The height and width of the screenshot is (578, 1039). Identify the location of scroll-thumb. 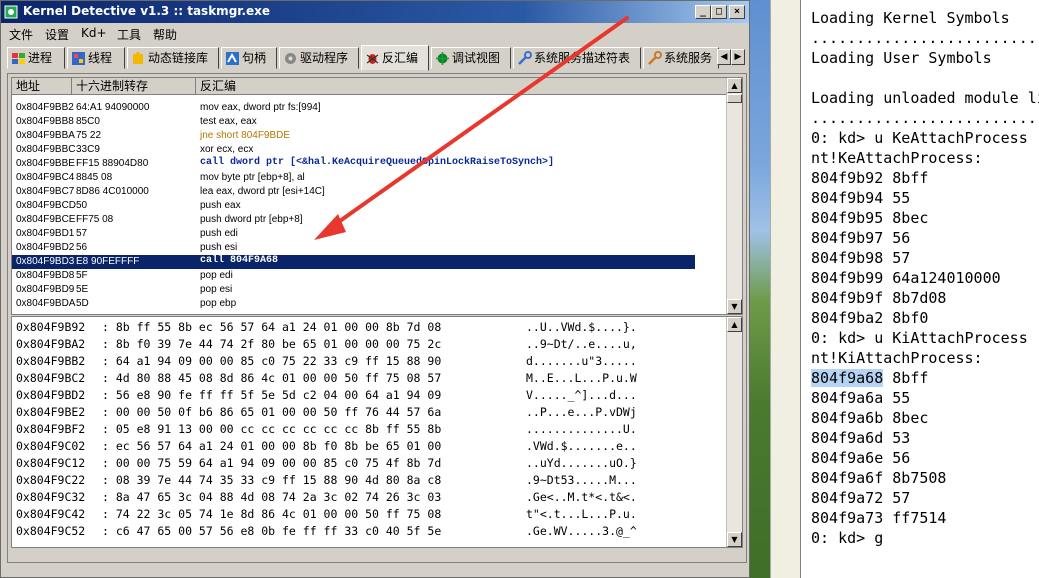
(734, 98).